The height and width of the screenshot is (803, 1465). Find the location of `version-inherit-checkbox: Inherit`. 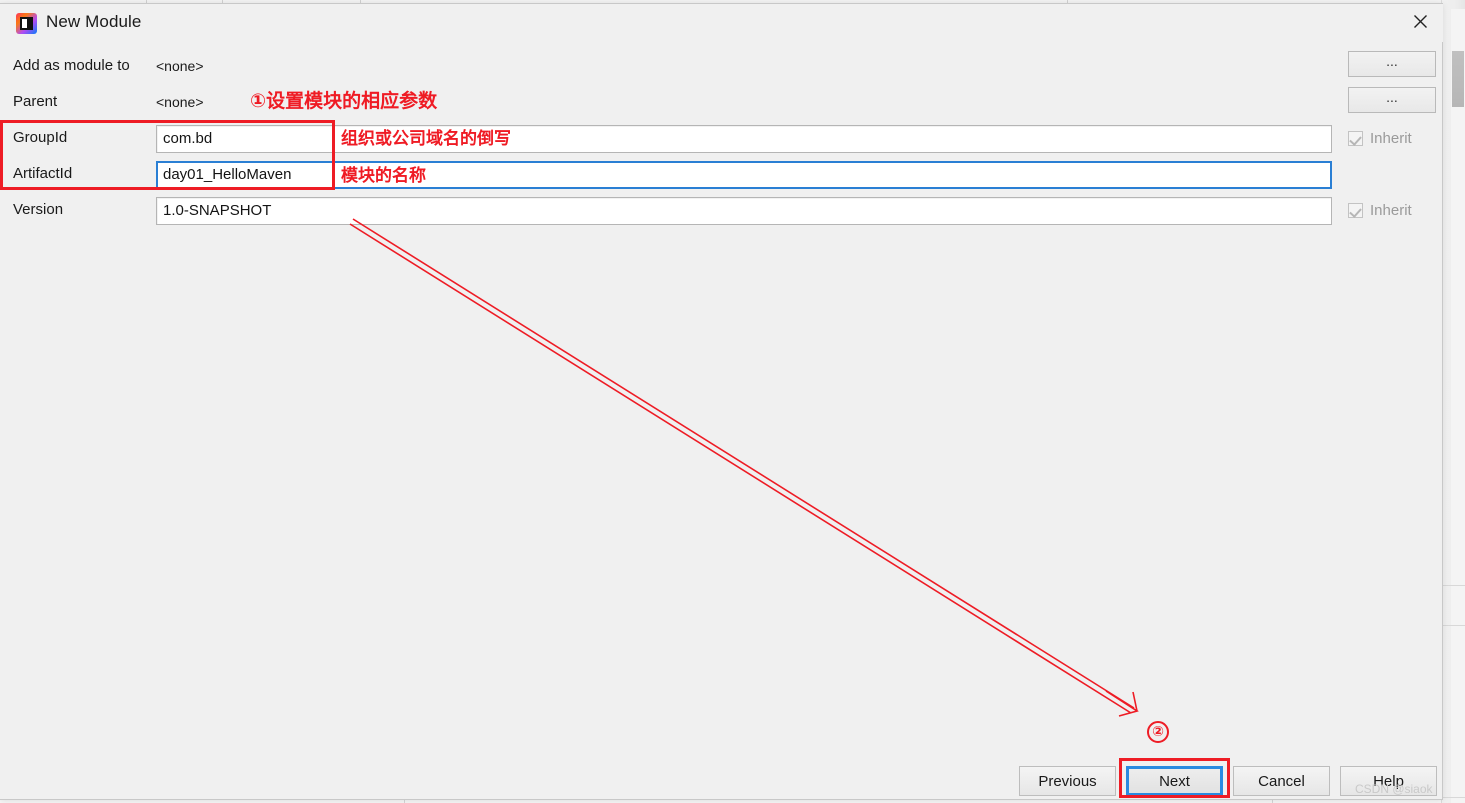

version-inherit-checkbox: Inherit is located at coordinates (1380, 210).